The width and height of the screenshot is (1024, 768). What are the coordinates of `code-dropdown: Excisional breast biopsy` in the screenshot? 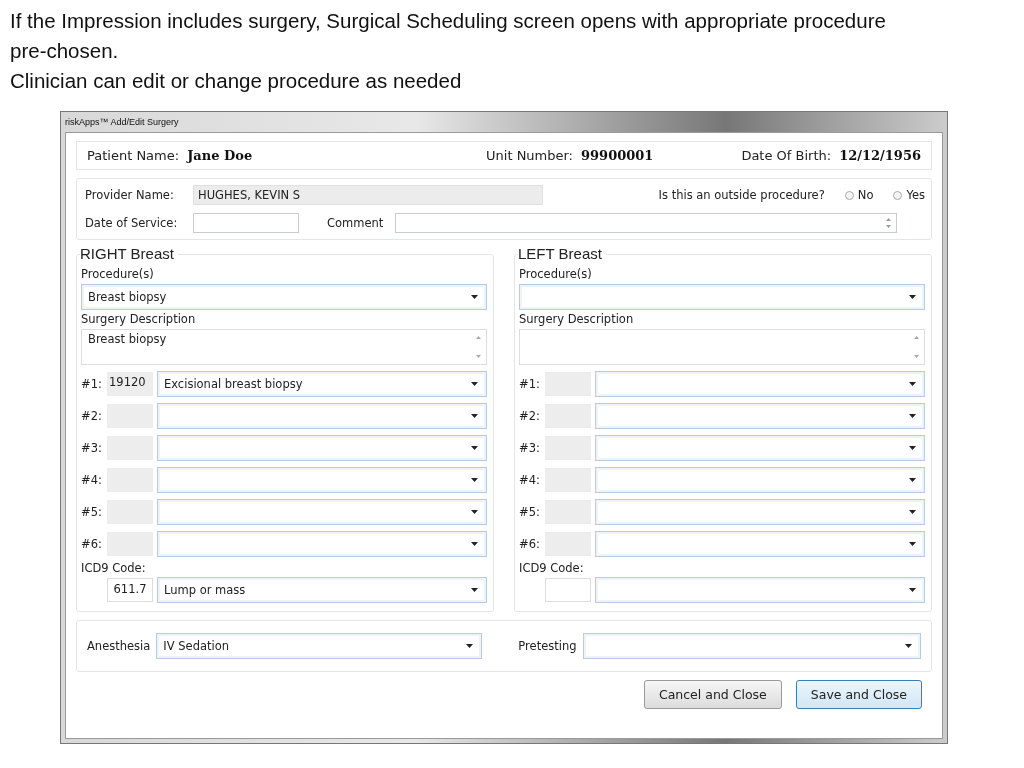 It's located at (322, 384).